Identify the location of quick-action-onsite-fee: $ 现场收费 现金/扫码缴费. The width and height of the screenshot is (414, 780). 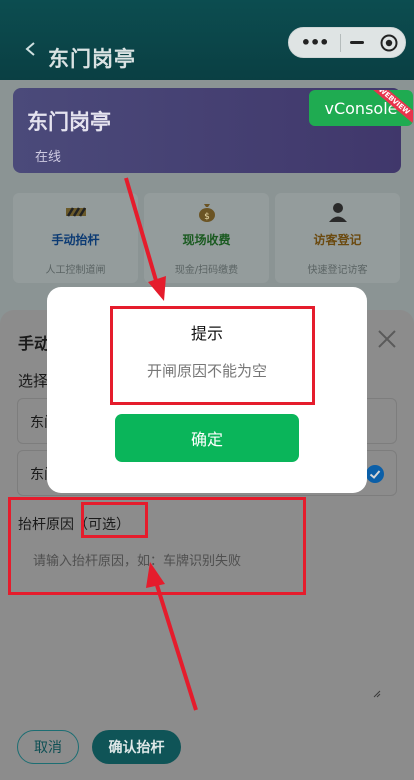
(206, 238).